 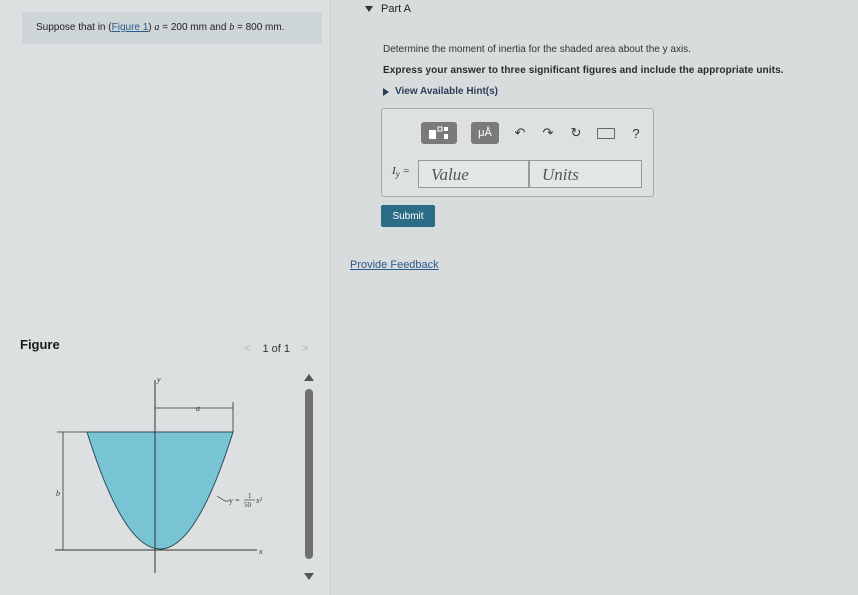 What do you see at coordinates (247, 349) in the screenshot?
I see `prev-figure-icon: <` at bounding box center [247, 349].